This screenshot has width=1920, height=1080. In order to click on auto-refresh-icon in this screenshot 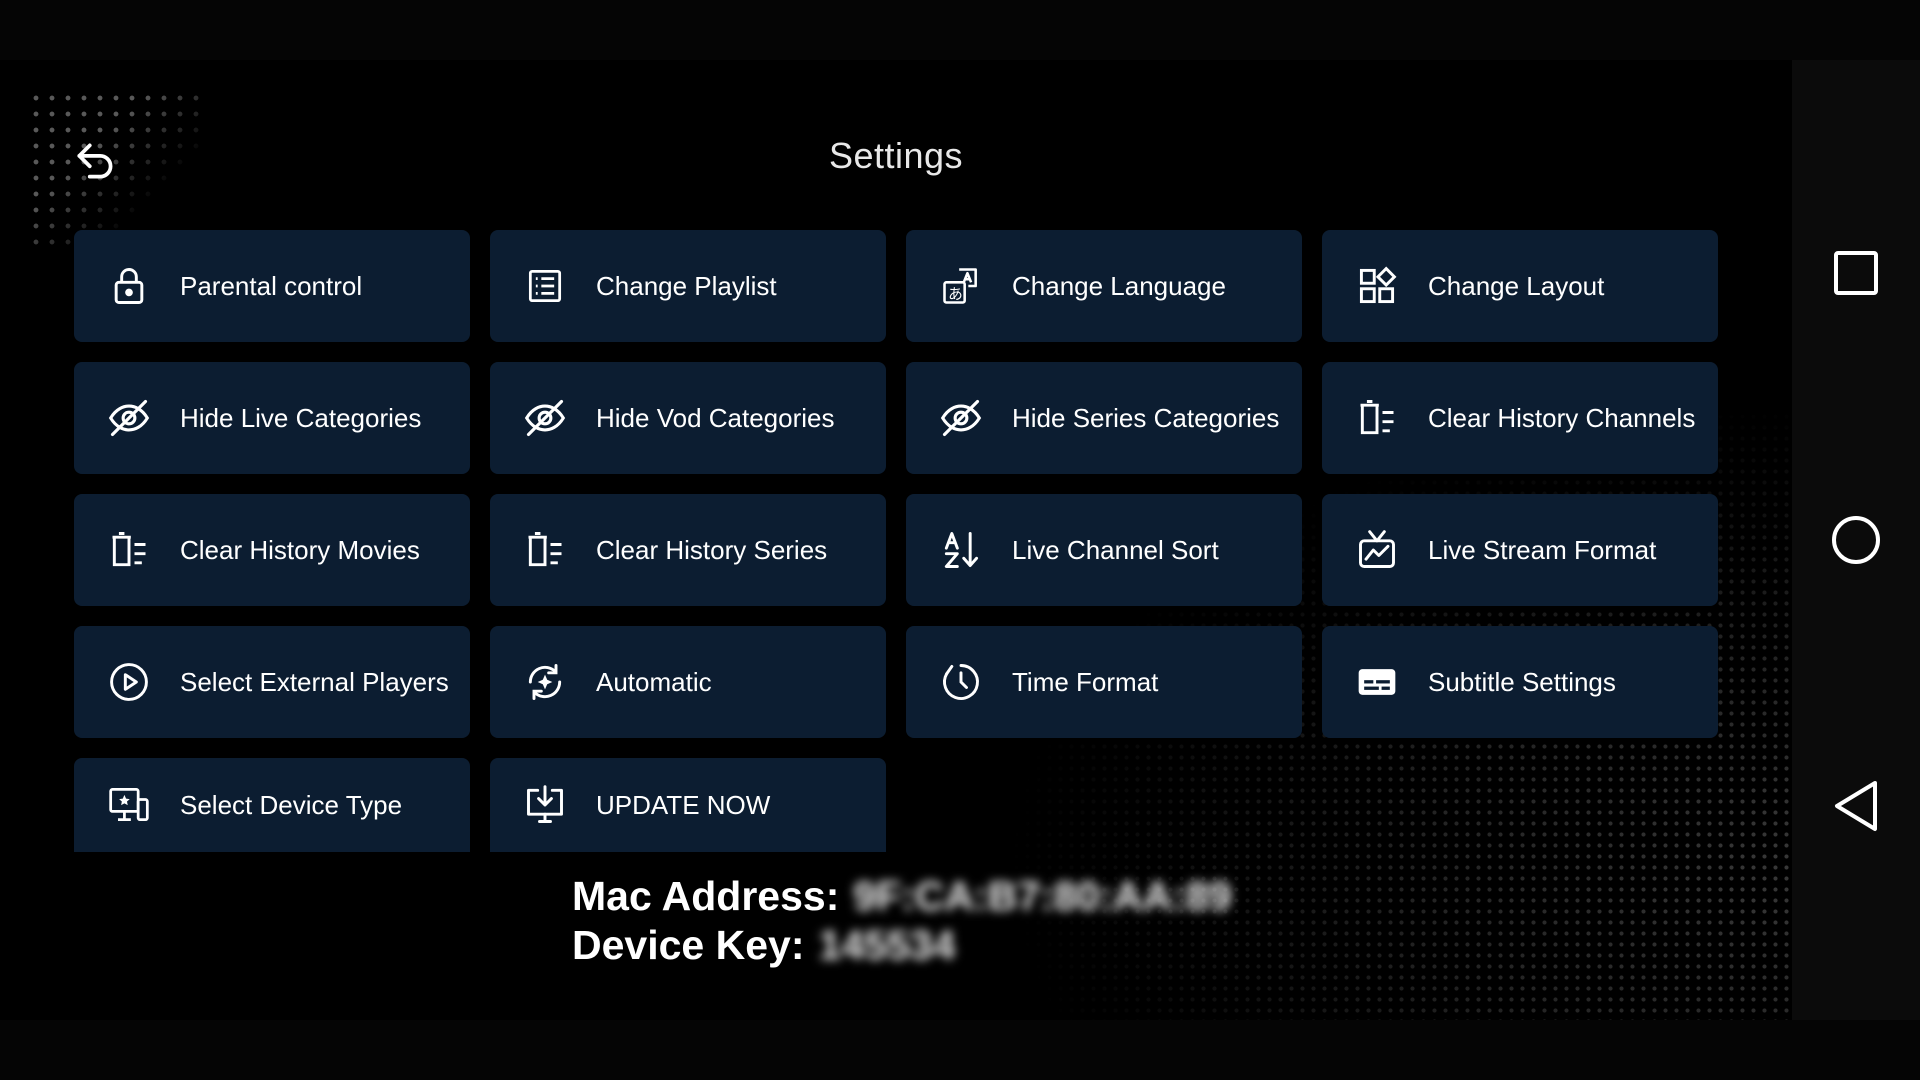, I will do `click(545, 682)`.